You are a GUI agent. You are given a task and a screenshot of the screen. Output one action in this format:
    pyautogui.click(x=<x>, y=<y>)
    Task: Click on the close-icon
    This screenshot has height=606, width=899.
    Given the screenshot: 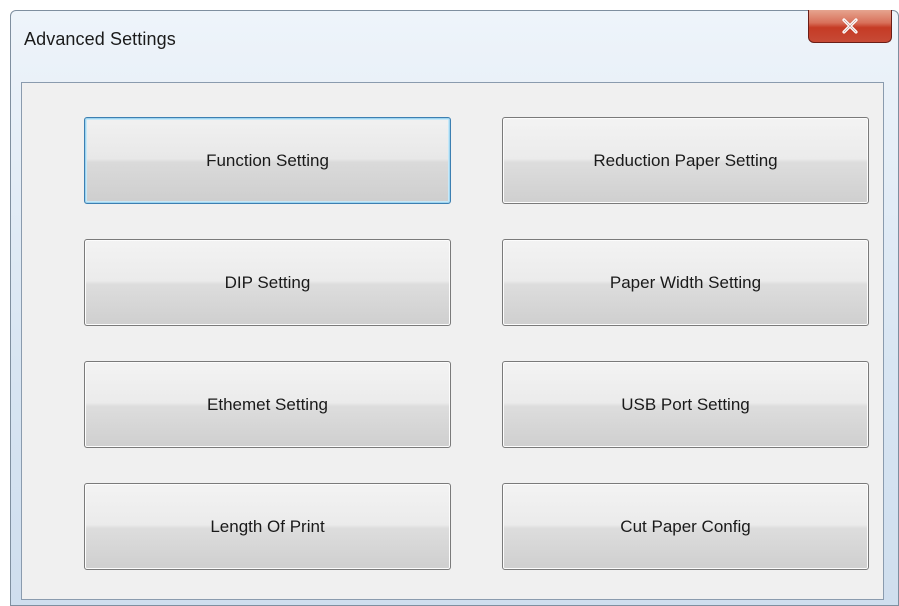 What is the action you would take?
    pyautogui.click(x=850, y=26)
    